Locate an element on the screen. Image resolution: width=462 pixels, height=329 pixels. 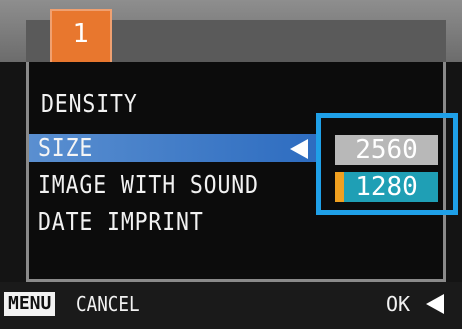
menu-item-size: SIZE is located at coordinates (65, 148).